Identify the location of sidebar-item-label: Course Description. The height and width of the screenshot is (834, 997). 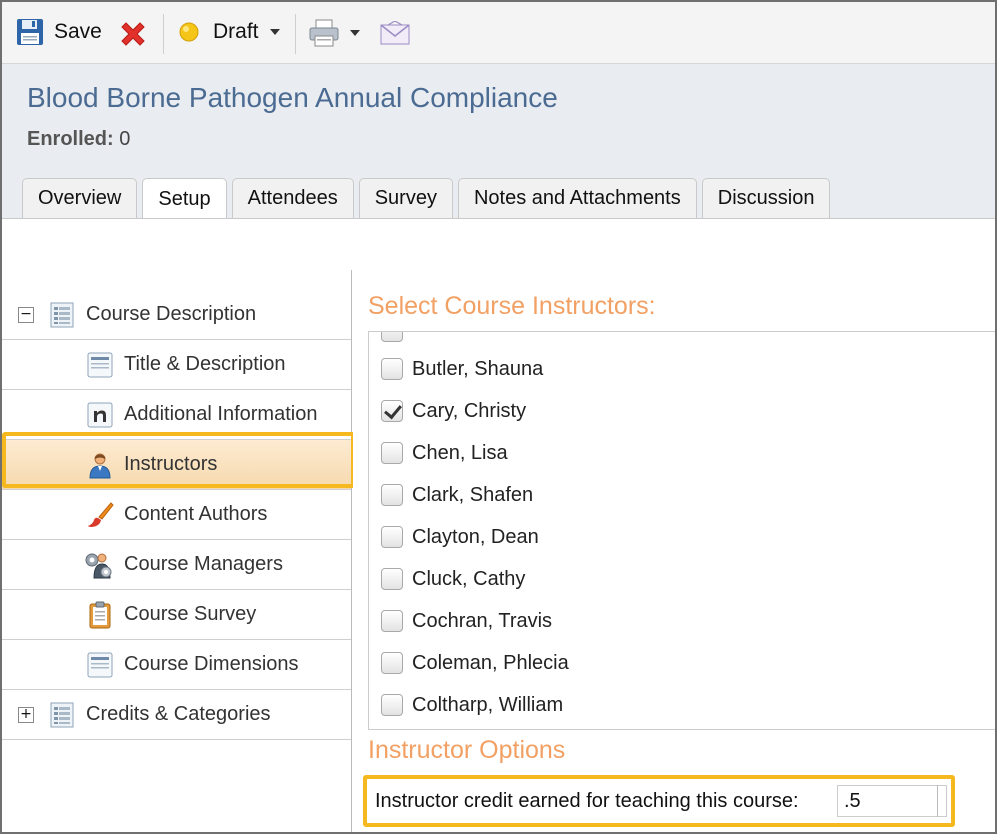
(171, 314).